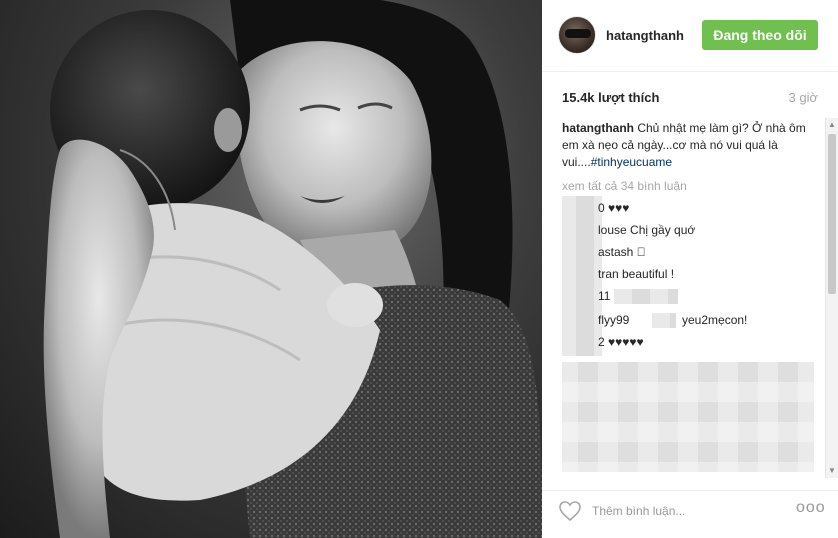 The height and width of the screenshot is (538, 838). I want to click on comment-text: astash 🏻, so click(622, 252).